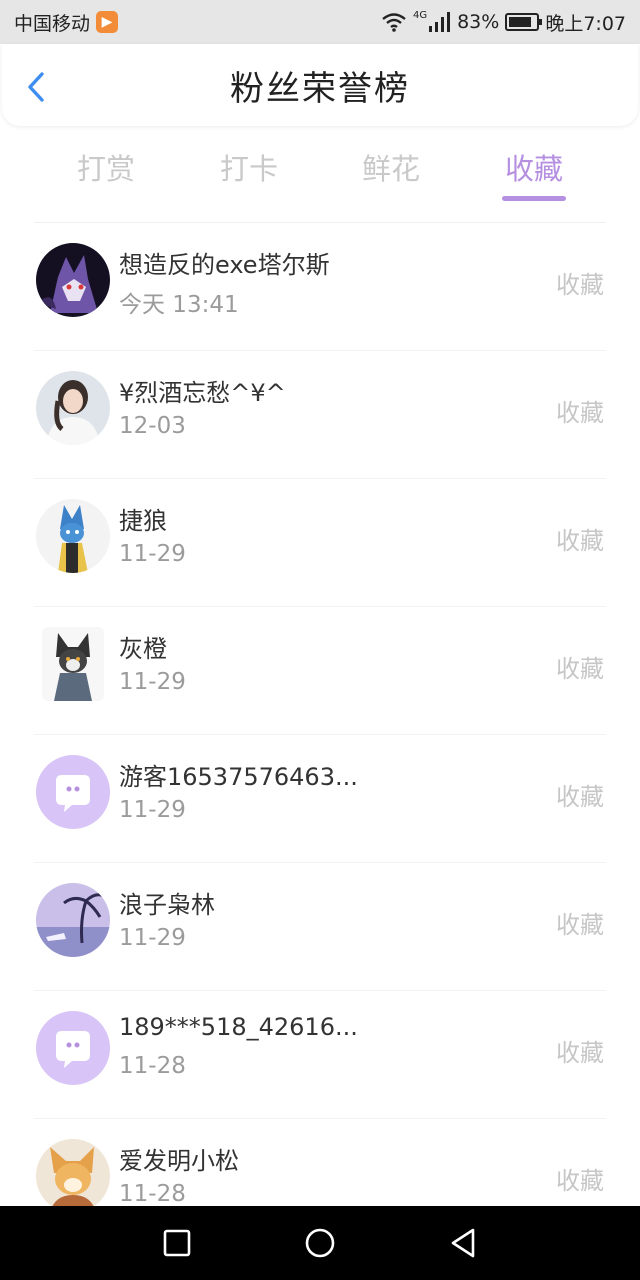 The width and height of the screenshot is (640, 1280). What do you see at coordinates (143, 521) in the screenshot?
I see `fan-name: 捷狼` at bounding box center [143, 521].